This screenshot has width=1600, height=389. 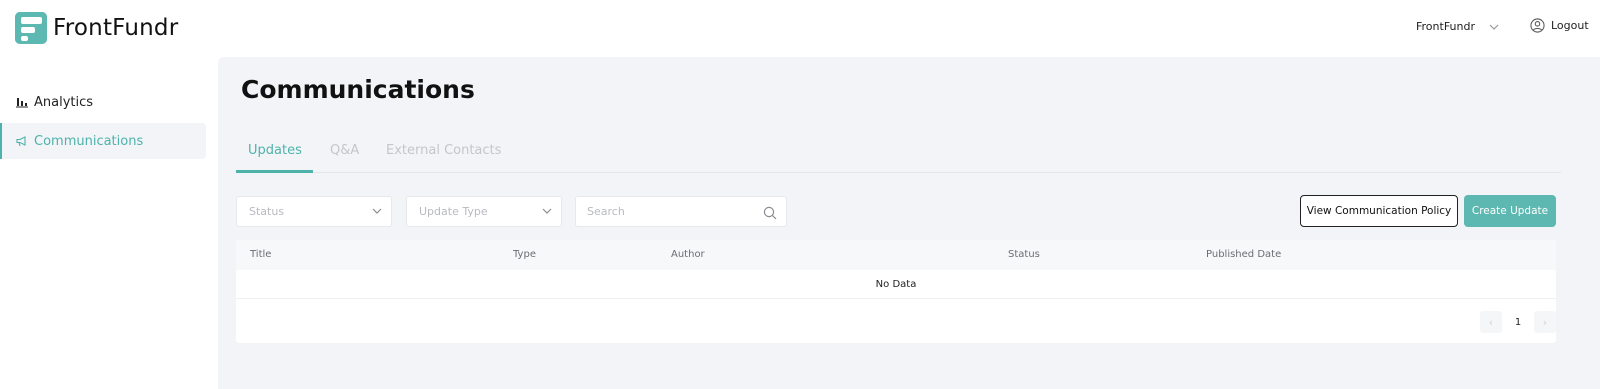 I want to click on column-header-status: Status, so click(x=1024, y=254).